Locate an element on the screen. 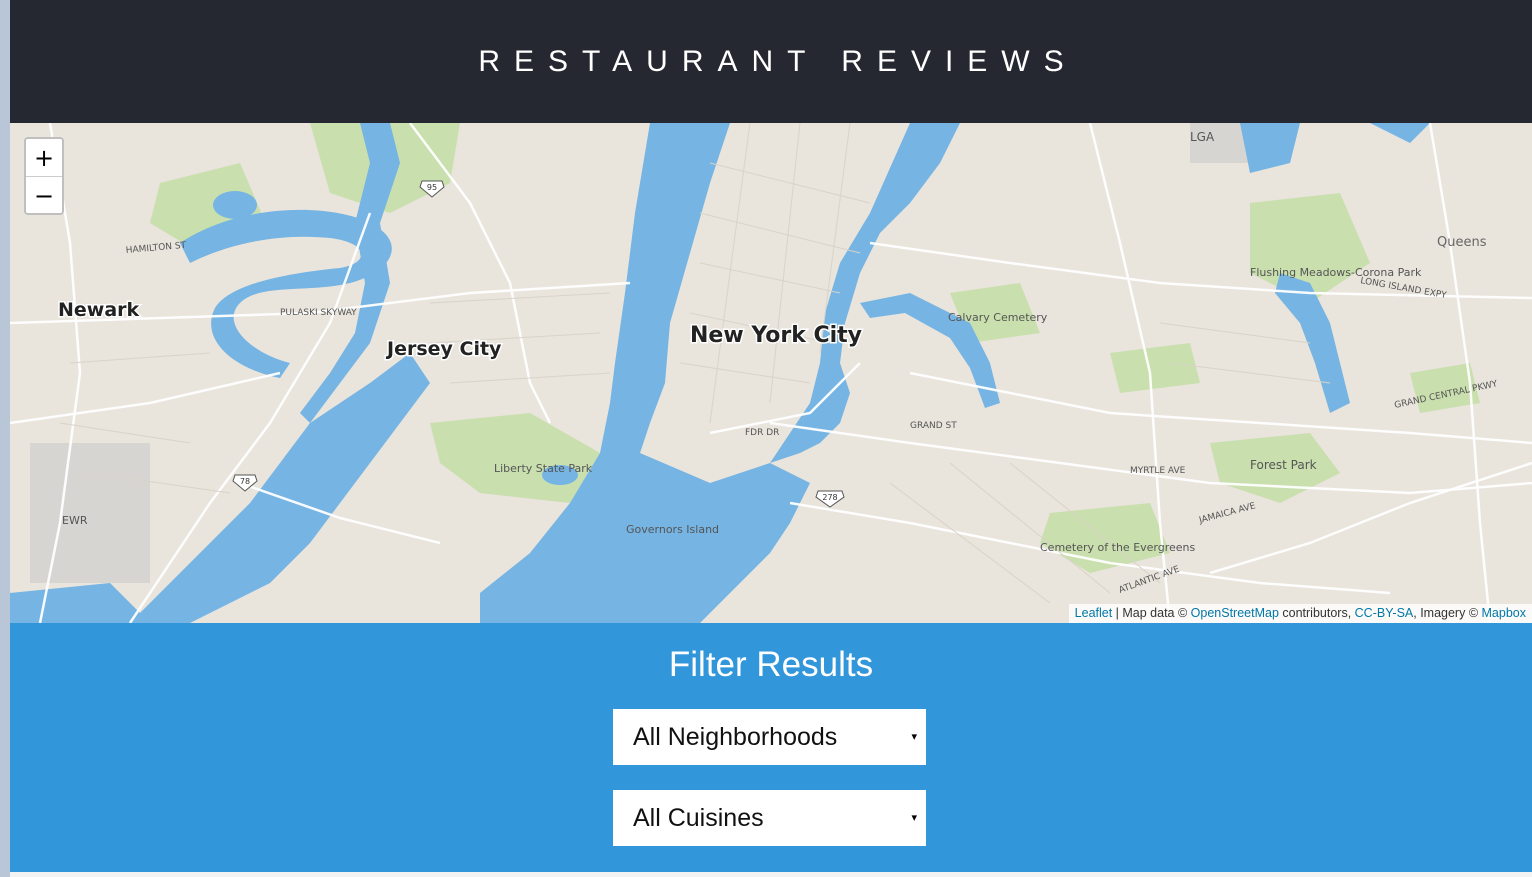 This screenshot has height=877, width=1532. leaflet-link: Leaflet is located at coordinates (1094, 613).